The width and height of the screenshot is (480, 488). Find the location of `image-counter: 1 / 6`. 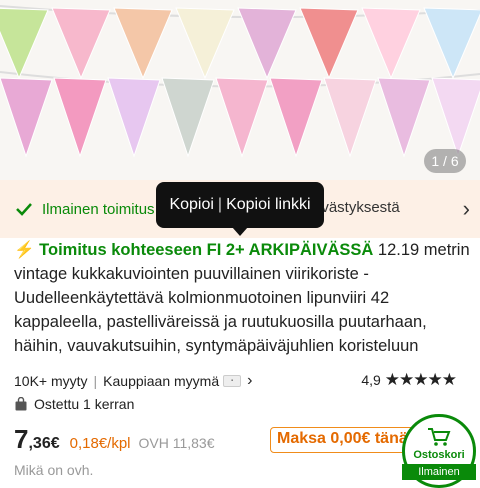

image-counter: 1 / 6 is located at coordinates (445, 161).